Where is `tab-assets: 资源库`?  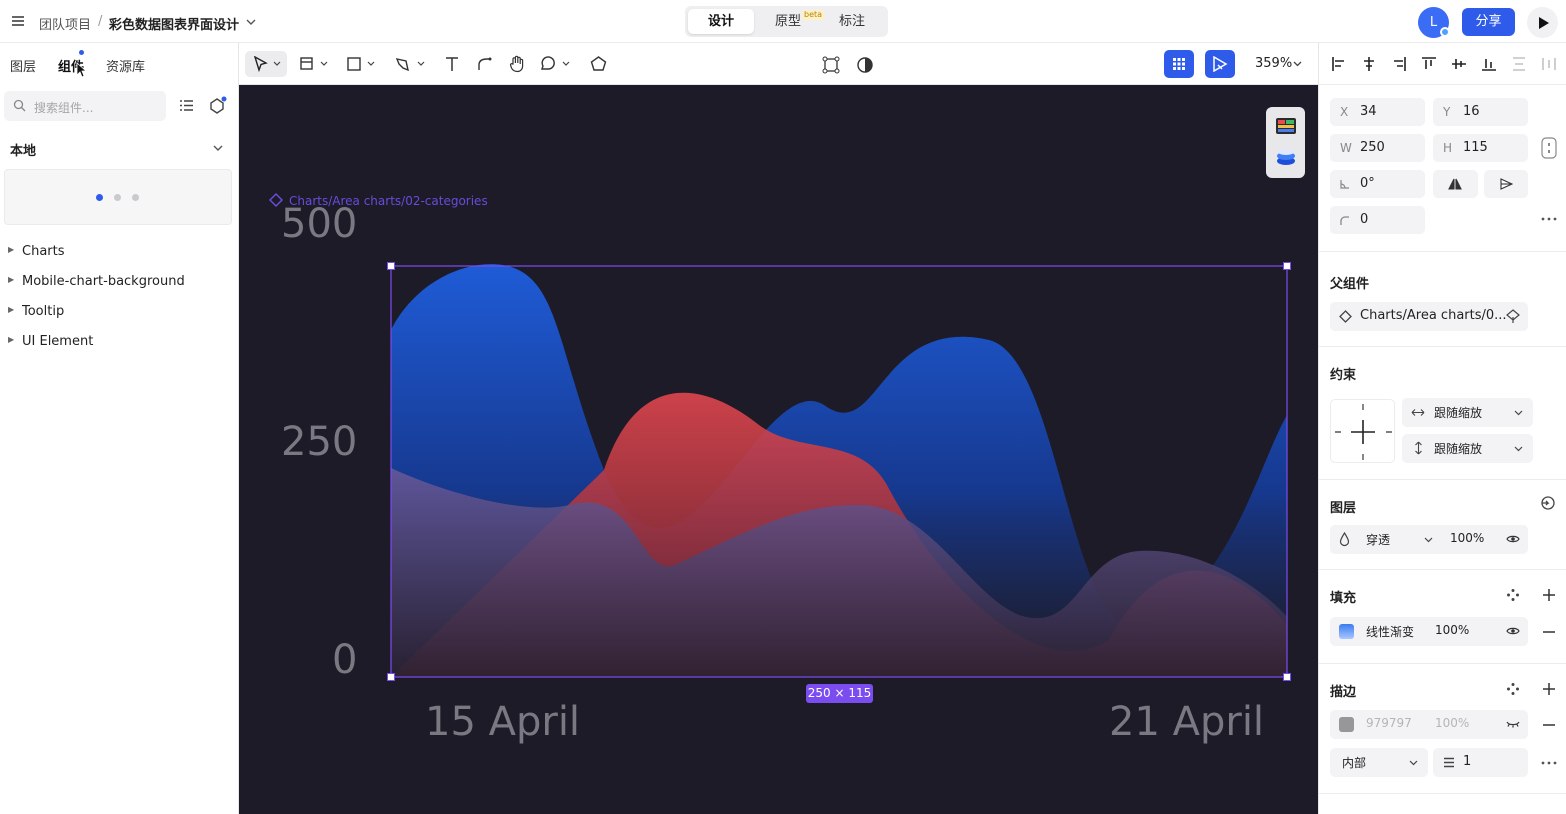 tab-assets: 资源库 is located at coordinates (125, 65).